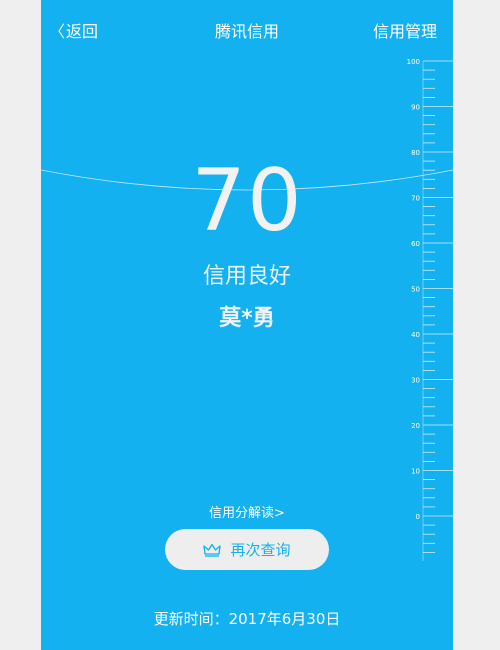 The image size is (500, 650). I want to click on credit-score: 70, so click(247, 201).